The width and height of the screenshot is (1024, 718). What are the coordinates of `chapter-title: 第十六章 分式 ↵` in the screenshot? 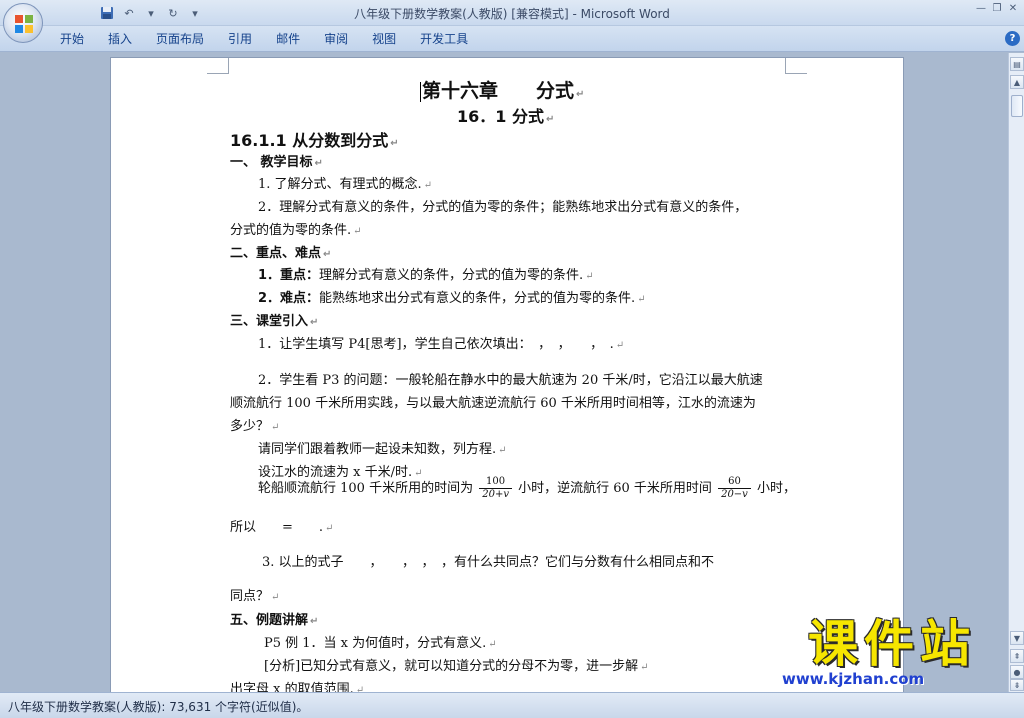 It's located at (502, 91).